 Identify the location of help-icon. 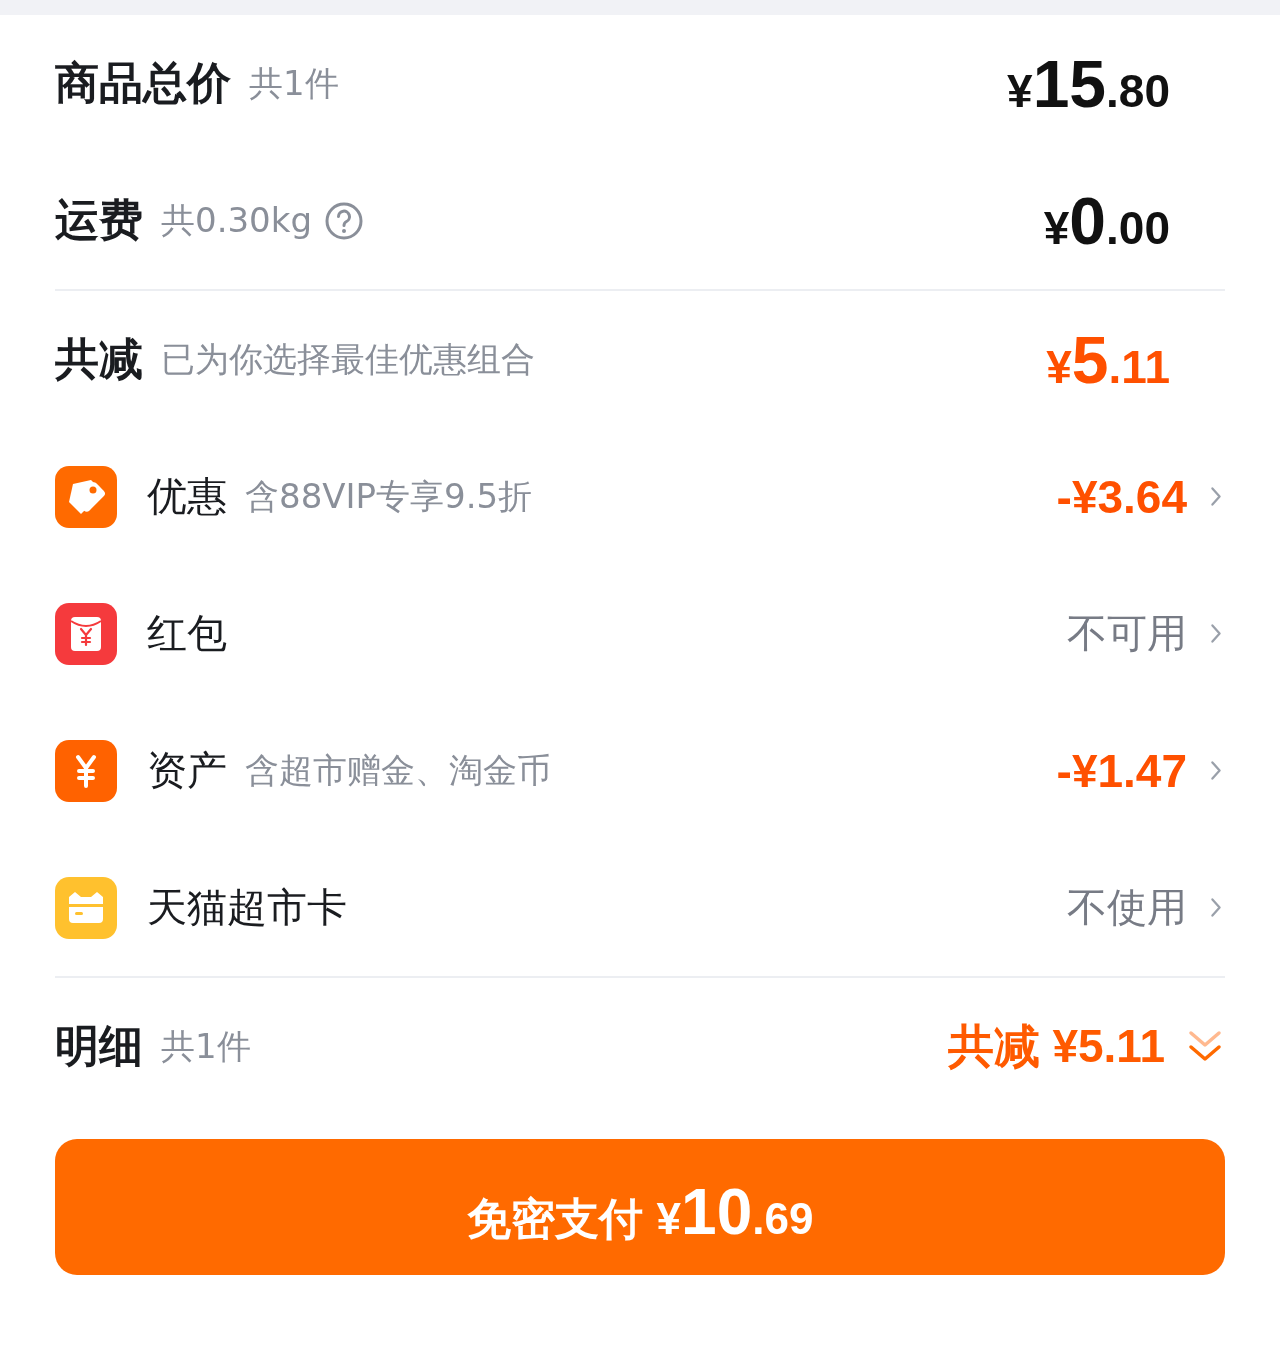
(344, 220).